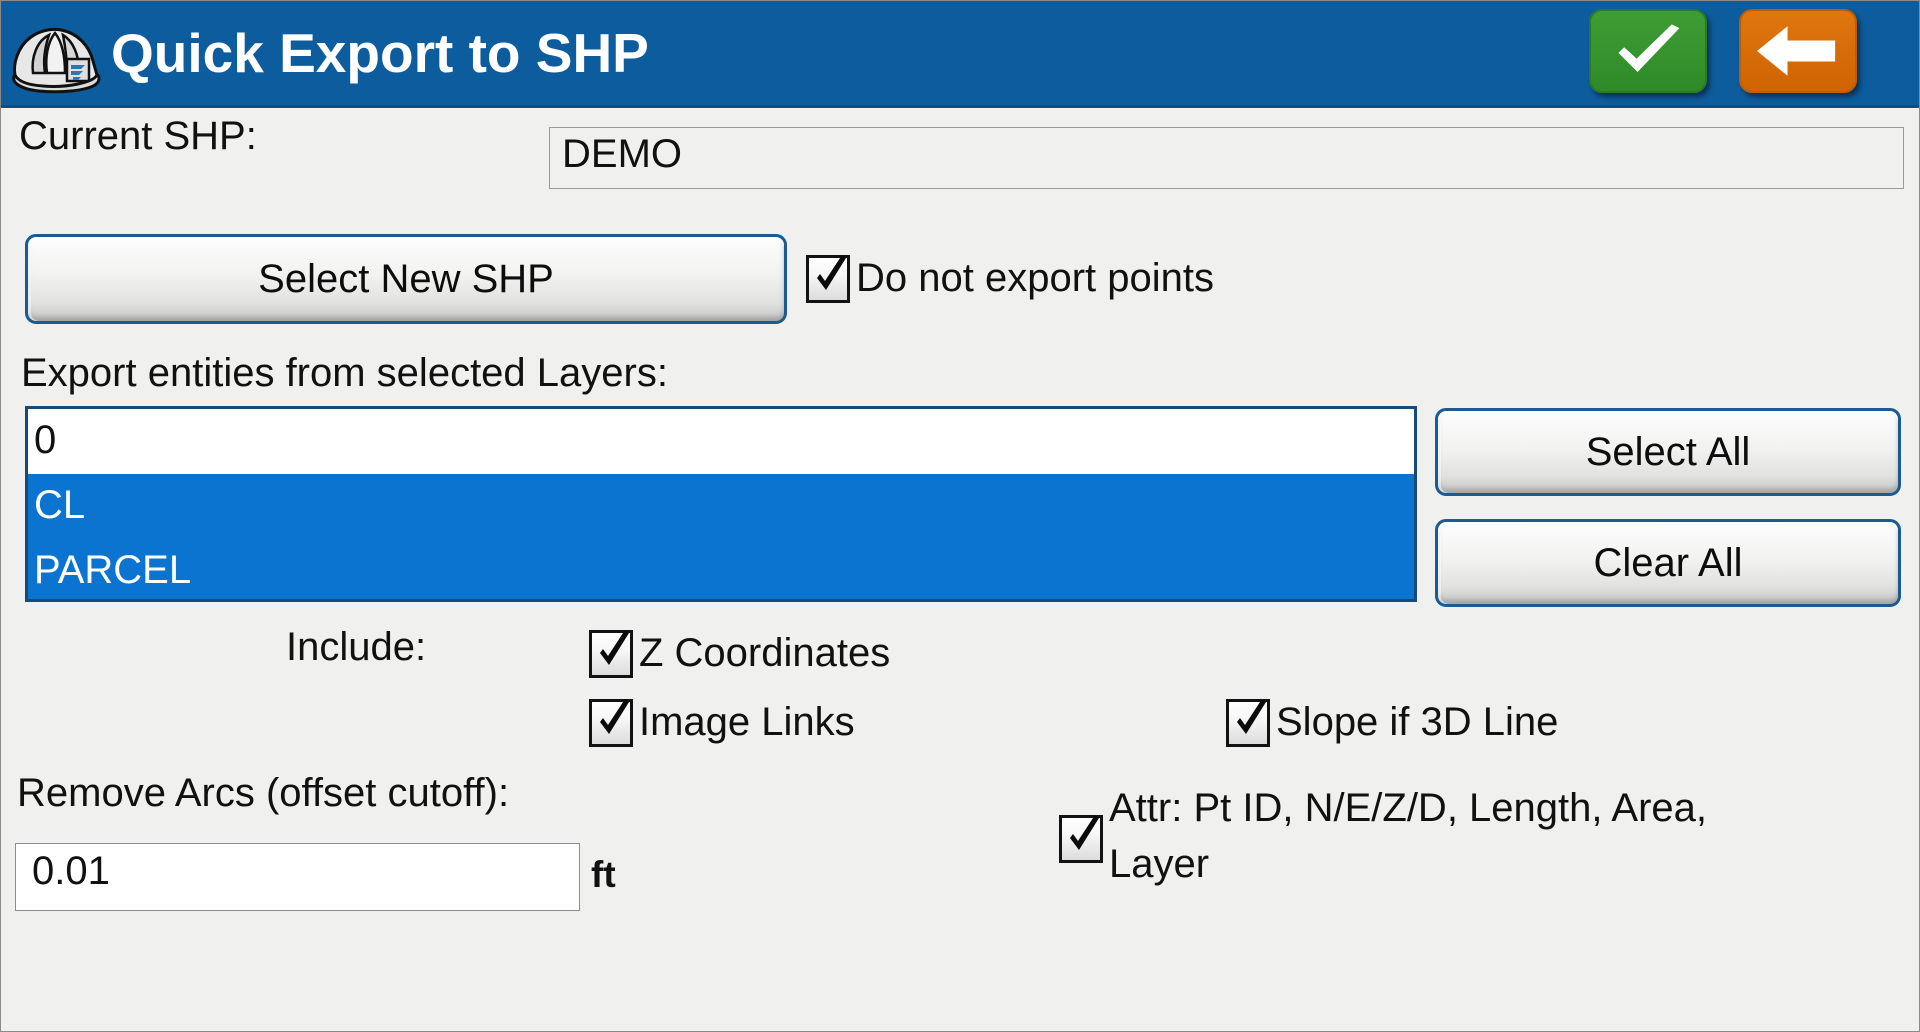 The image size is (1920, 1032). What do you see at coordinates (1417, 722) in the screenshot?
I see `include-slope-if-3d-line-label: Slope if 3D Line` at bounding box center [1417, 722].